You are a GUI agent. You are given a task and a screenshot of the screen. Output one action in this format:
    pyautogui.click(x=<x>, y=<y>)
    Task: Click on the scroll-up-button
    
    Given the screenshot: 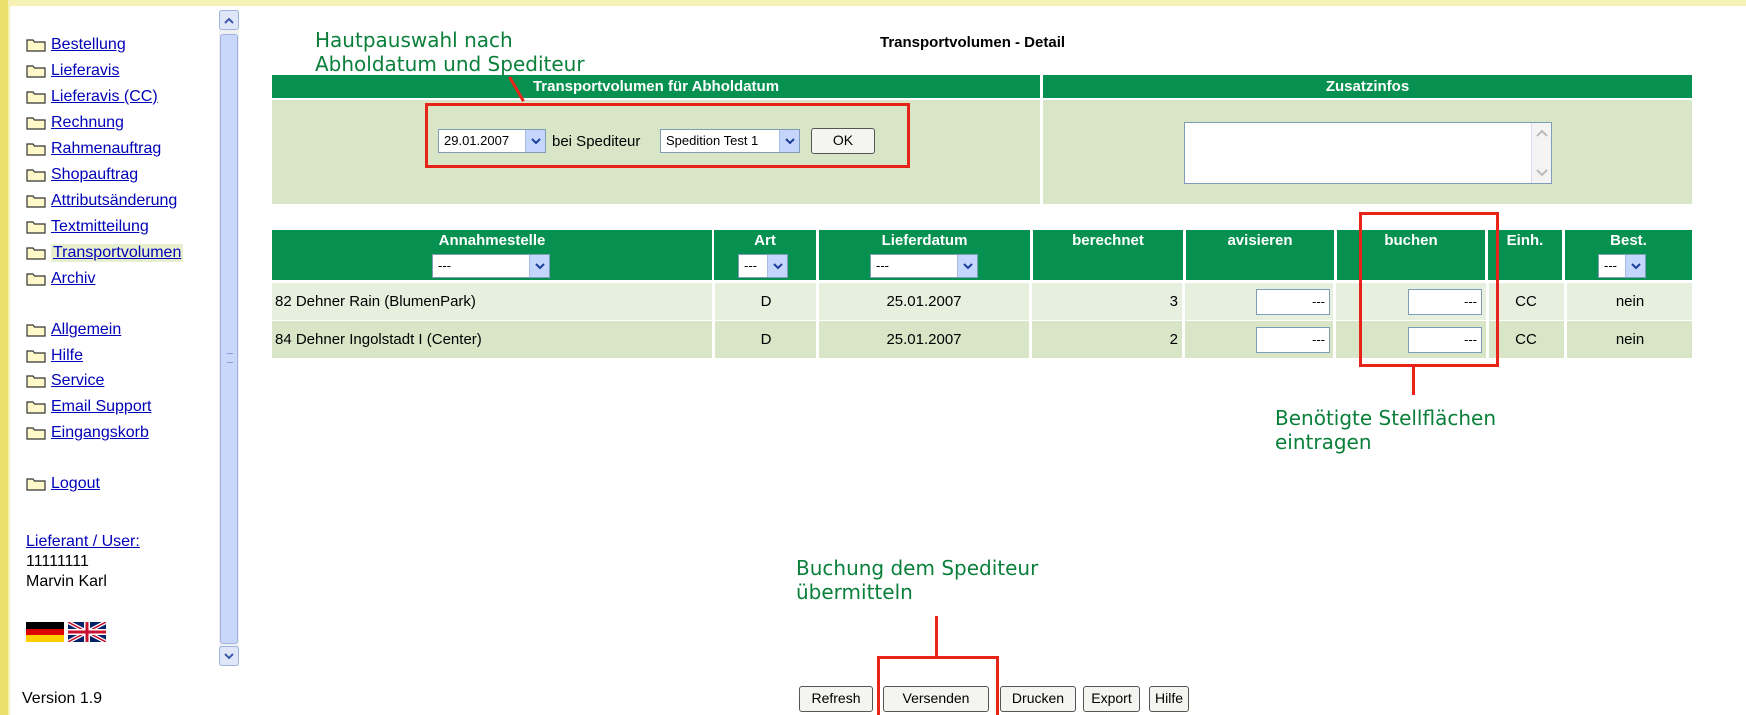 What is the action you would take?
    pyautogui.click(x=229, y=20)
    